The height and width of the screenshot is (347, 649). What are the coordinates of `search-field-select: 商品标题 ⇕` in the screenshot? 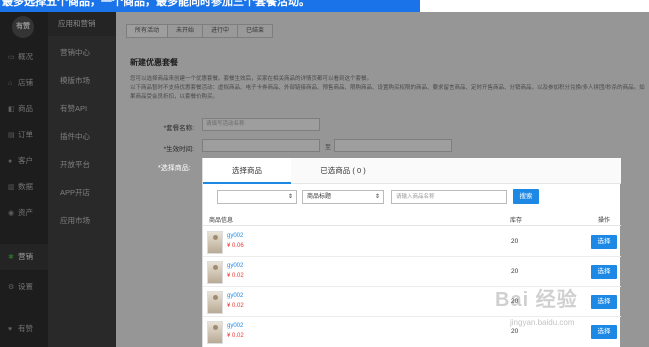 It's located at (343, 197).